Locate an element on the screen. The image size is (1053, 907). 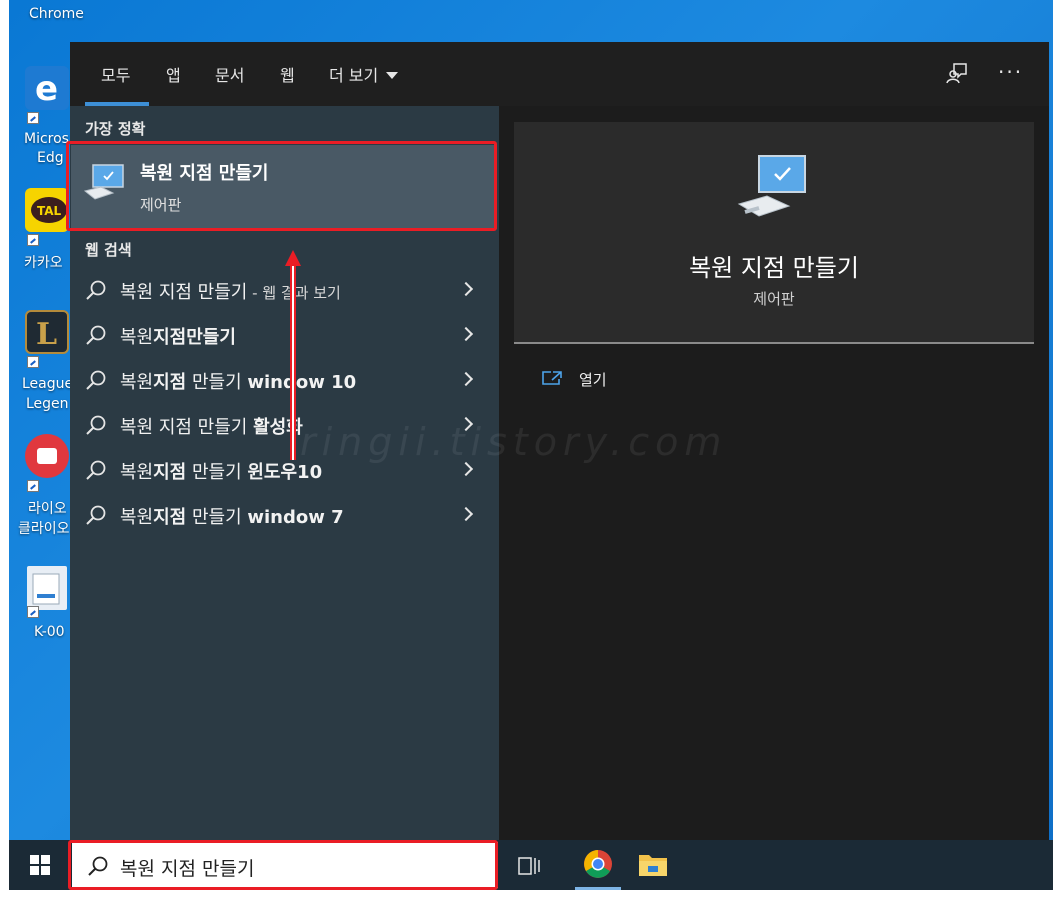
windows-start-icon is located at coordinates (40, 865).